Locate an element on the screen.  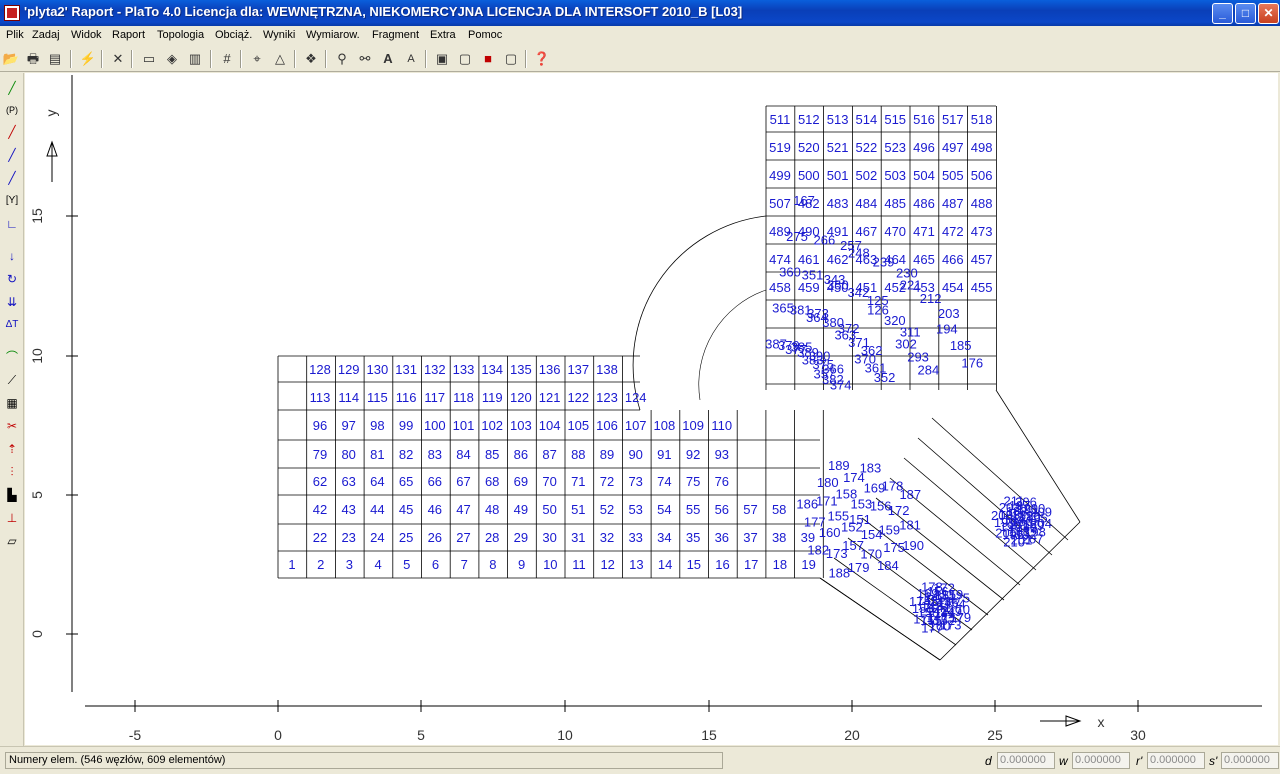
menu-wyniki: Wyniki is located at coordinates (279, 35).